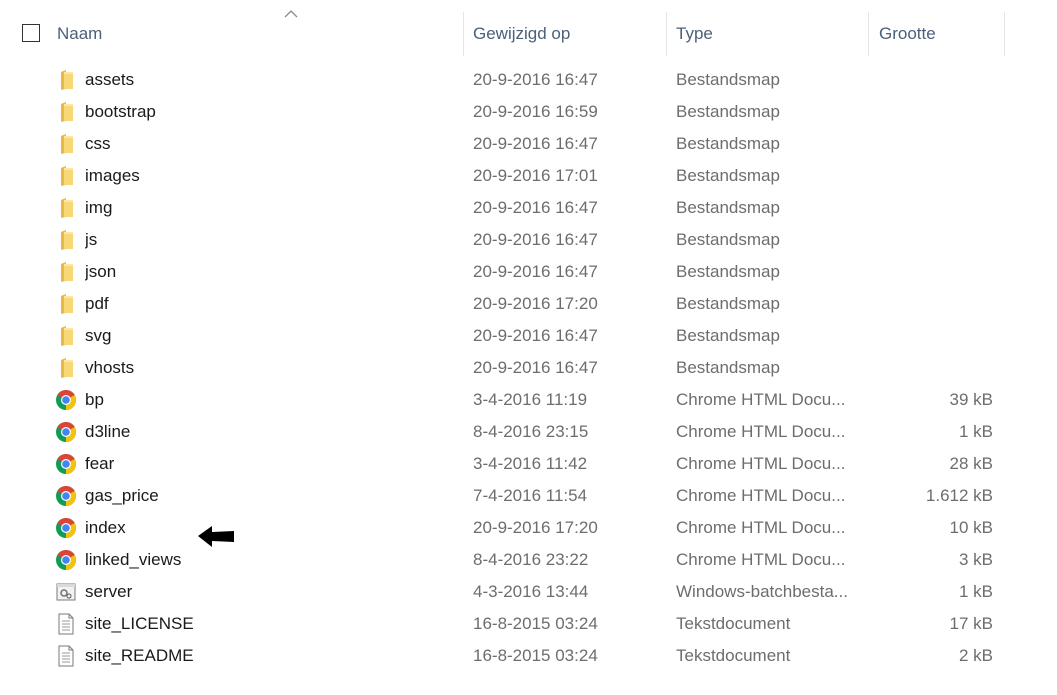 The width and height of the screenshot is (1057, 695). What do you see at coordinates (98, 335) in the screenshot?
I see `file-name: svg` at bounding box center [98, 335].